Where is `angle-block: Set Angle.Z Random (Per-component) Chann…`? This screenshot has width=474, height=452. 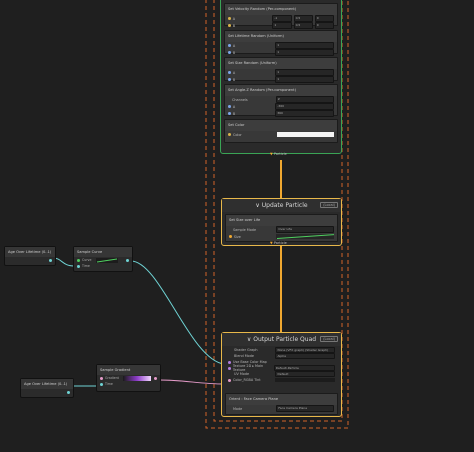
angle-block: Set Angle.Z Random (Per-component) Chann… is located at coordinates (281, 100).